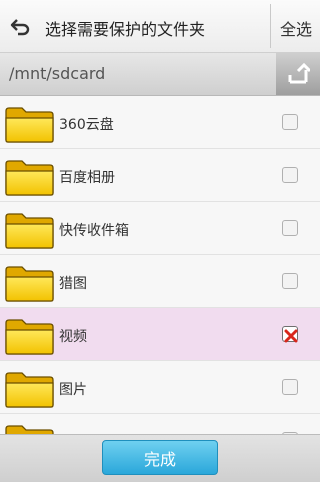 Image resolution: width=320 pixels, height=482 pixels. What do you see at coordinates (160, 175) in the screenshot?
I see `list-item: 百度相册` at bounding box center [160, 175].